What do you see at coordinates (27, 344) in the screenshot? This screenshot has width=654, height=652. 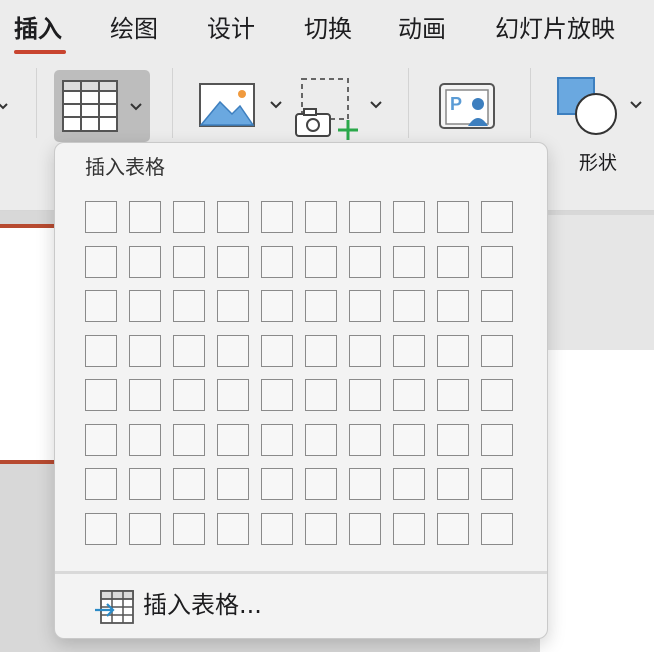 I see `slide-thumbnail` at bounding box center [27, 344].